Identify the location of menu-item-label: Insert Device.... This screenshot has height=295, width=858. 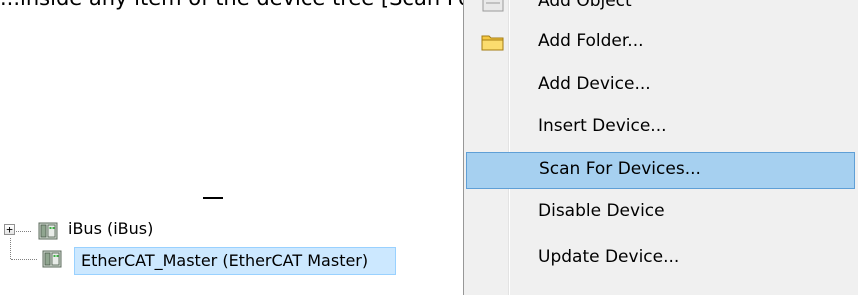
(602, 126).